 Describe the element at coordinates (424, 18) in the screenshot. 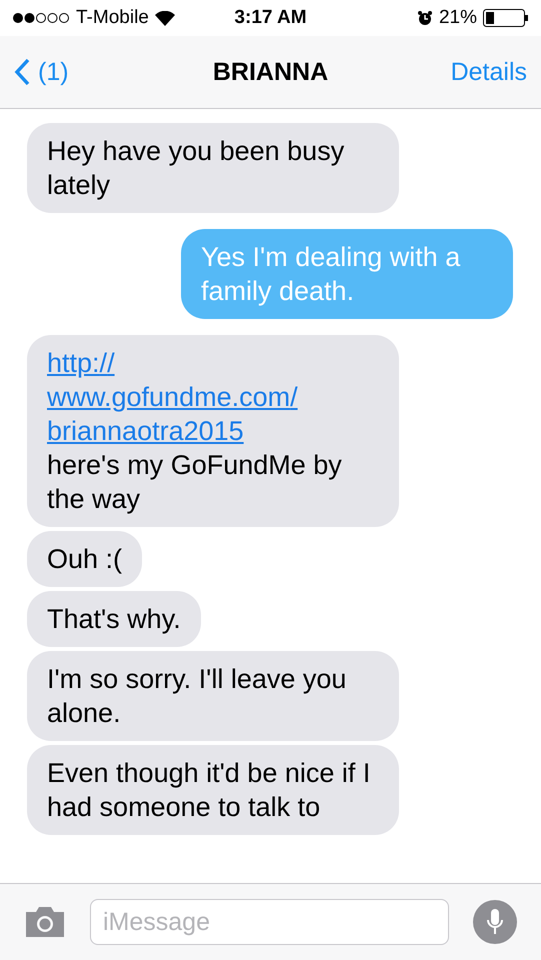

I see `alarm-icon` at that location.